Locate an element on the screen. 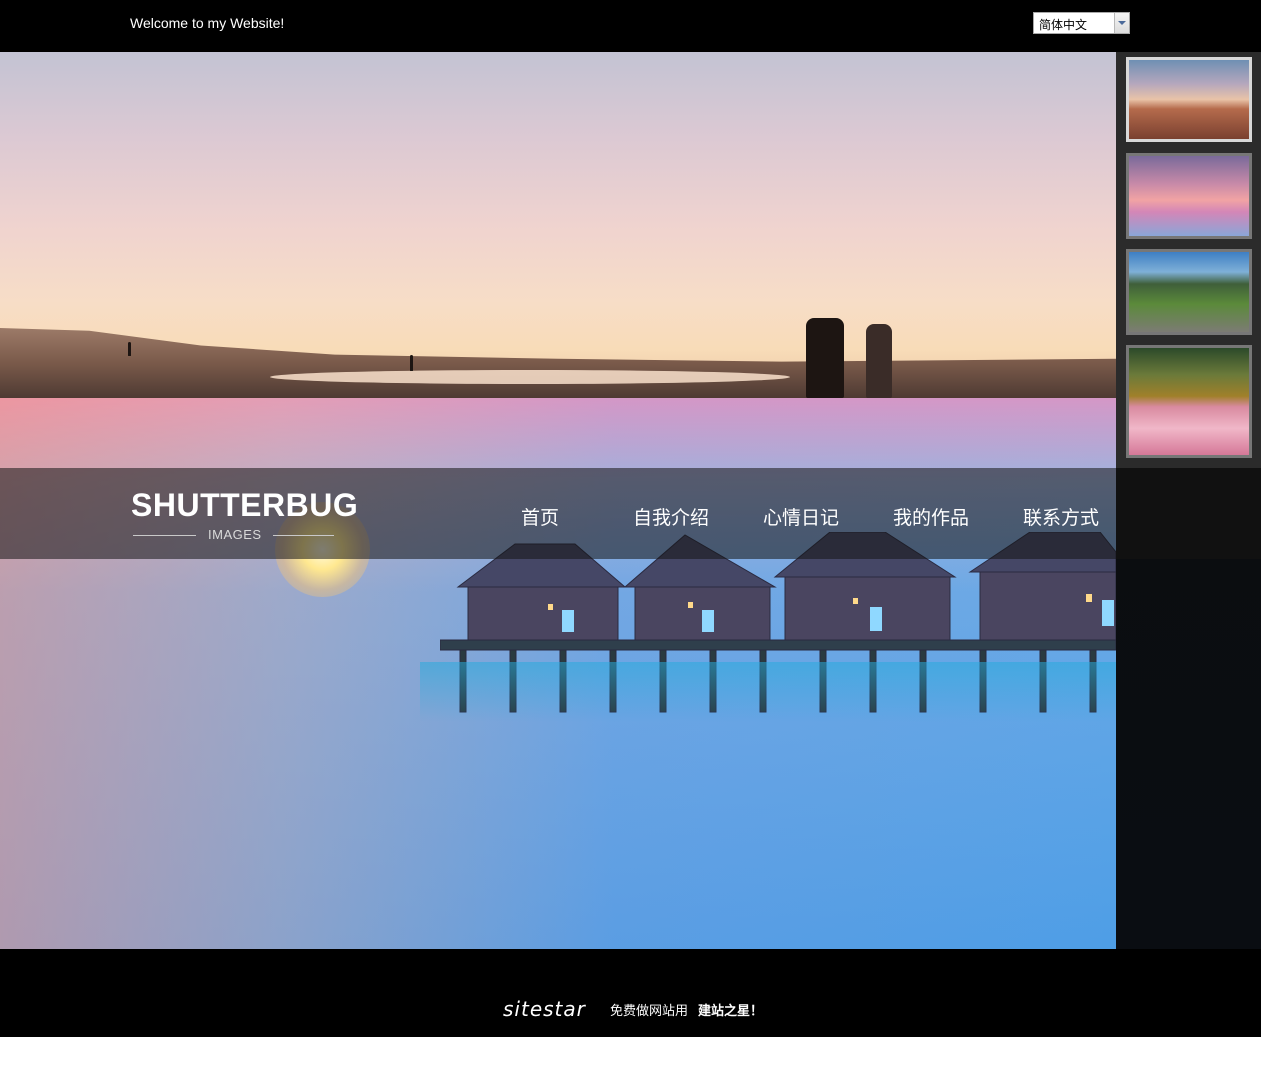 This screenshot has height=1065, width=1261. nav-item-about: 自我介绍 is located at coordinates (671, 516).